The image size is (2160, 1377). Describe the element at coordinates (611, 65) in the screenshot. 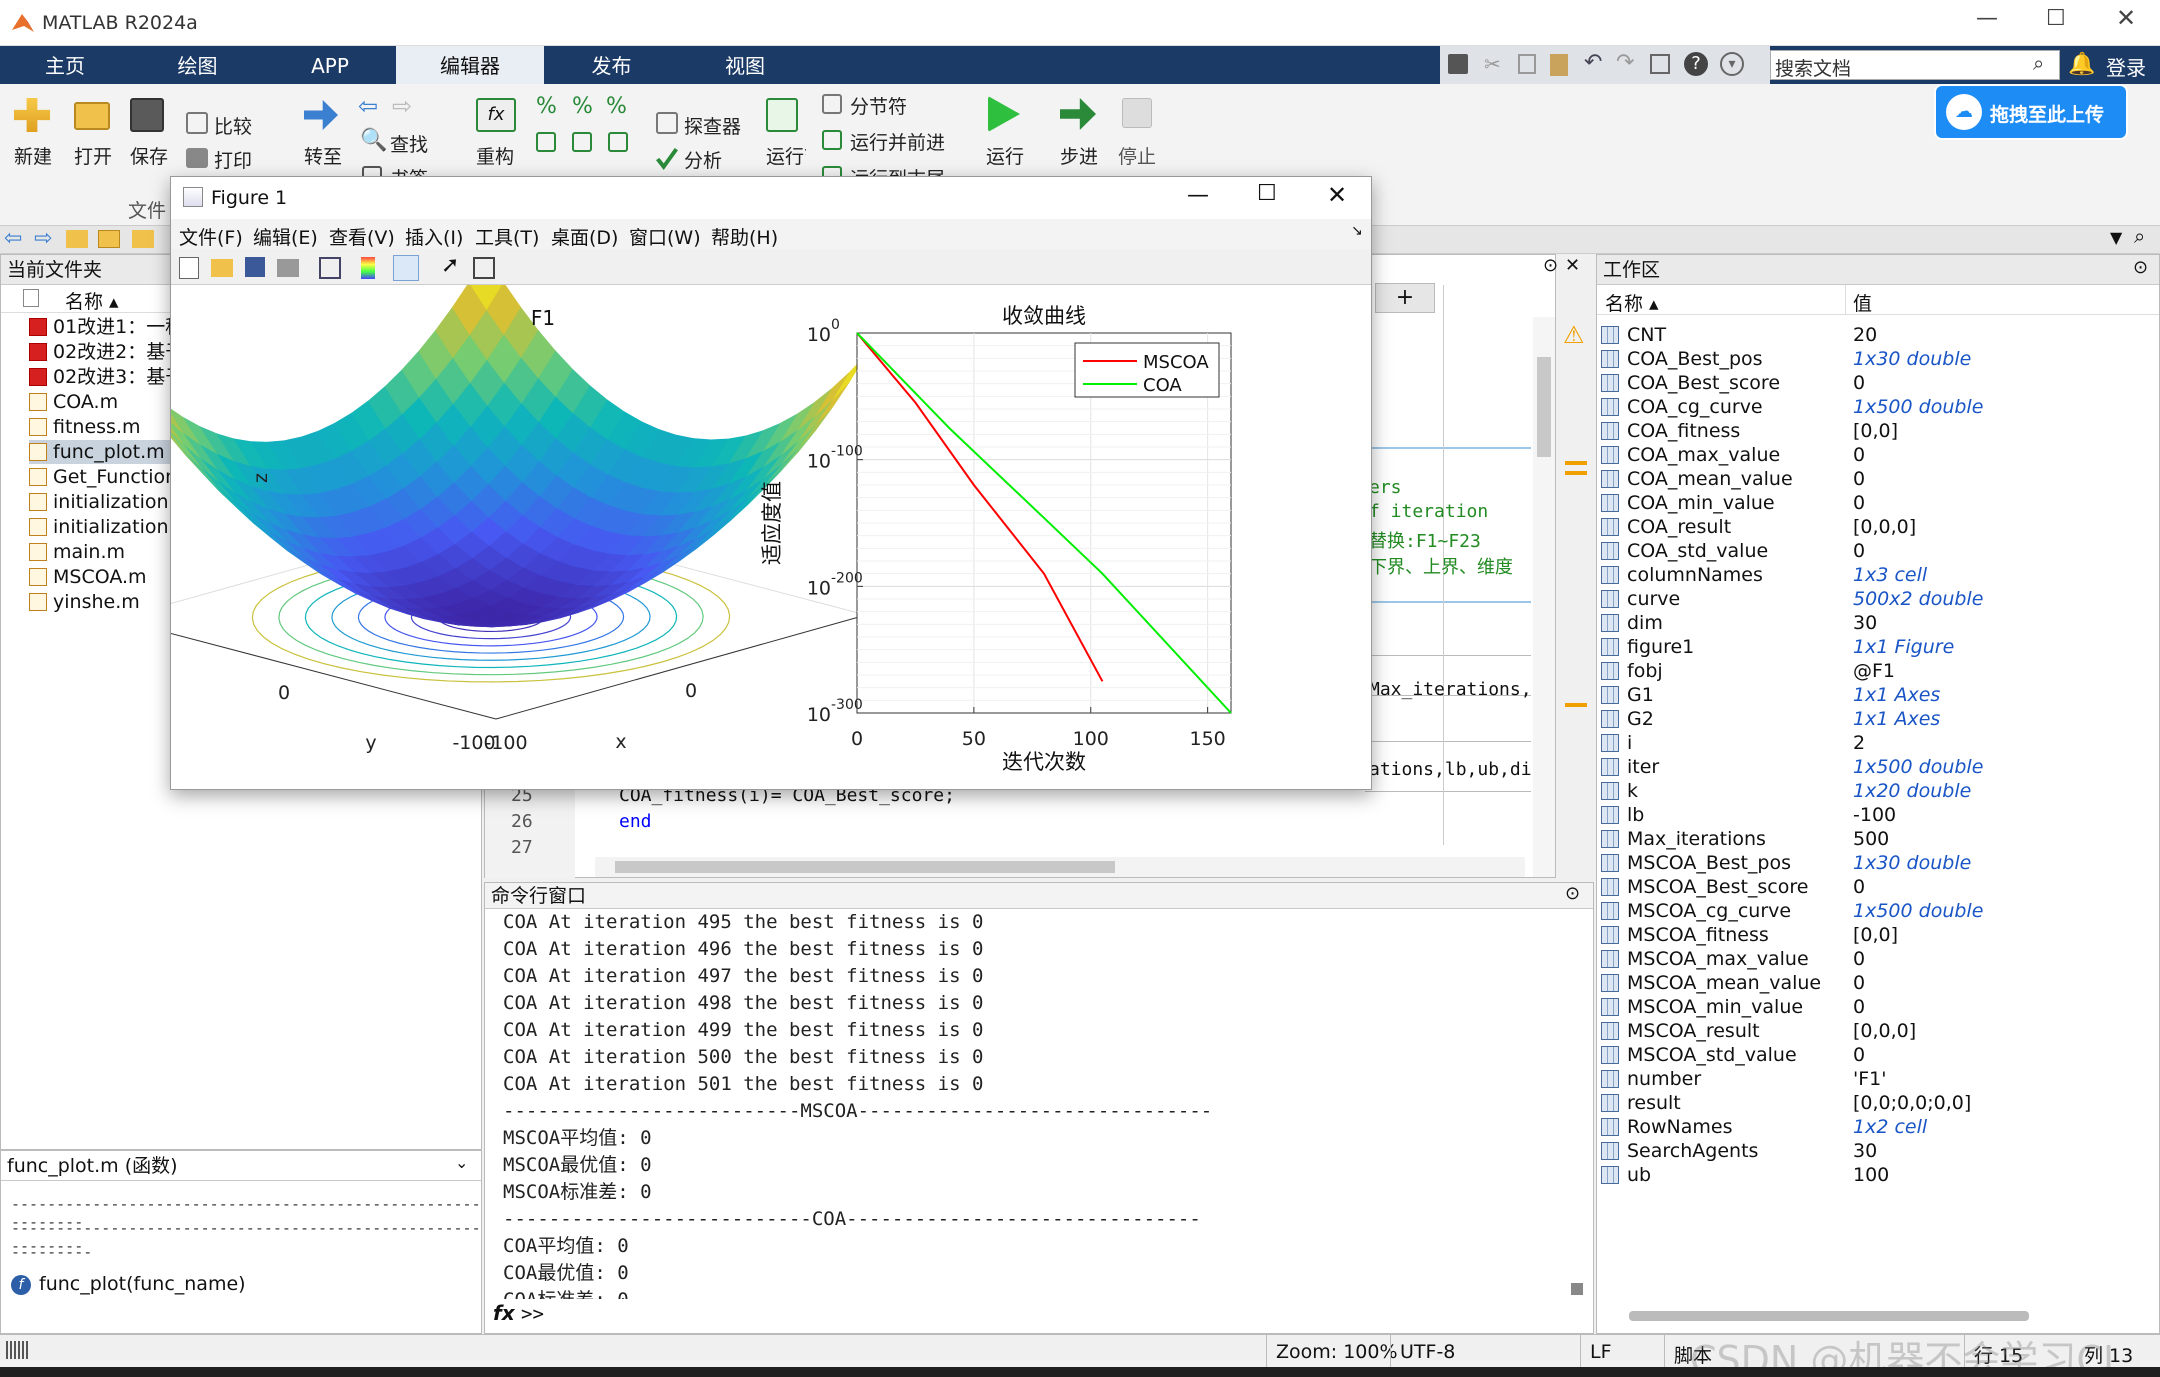

I see `tab-publish: 发布` at that location.